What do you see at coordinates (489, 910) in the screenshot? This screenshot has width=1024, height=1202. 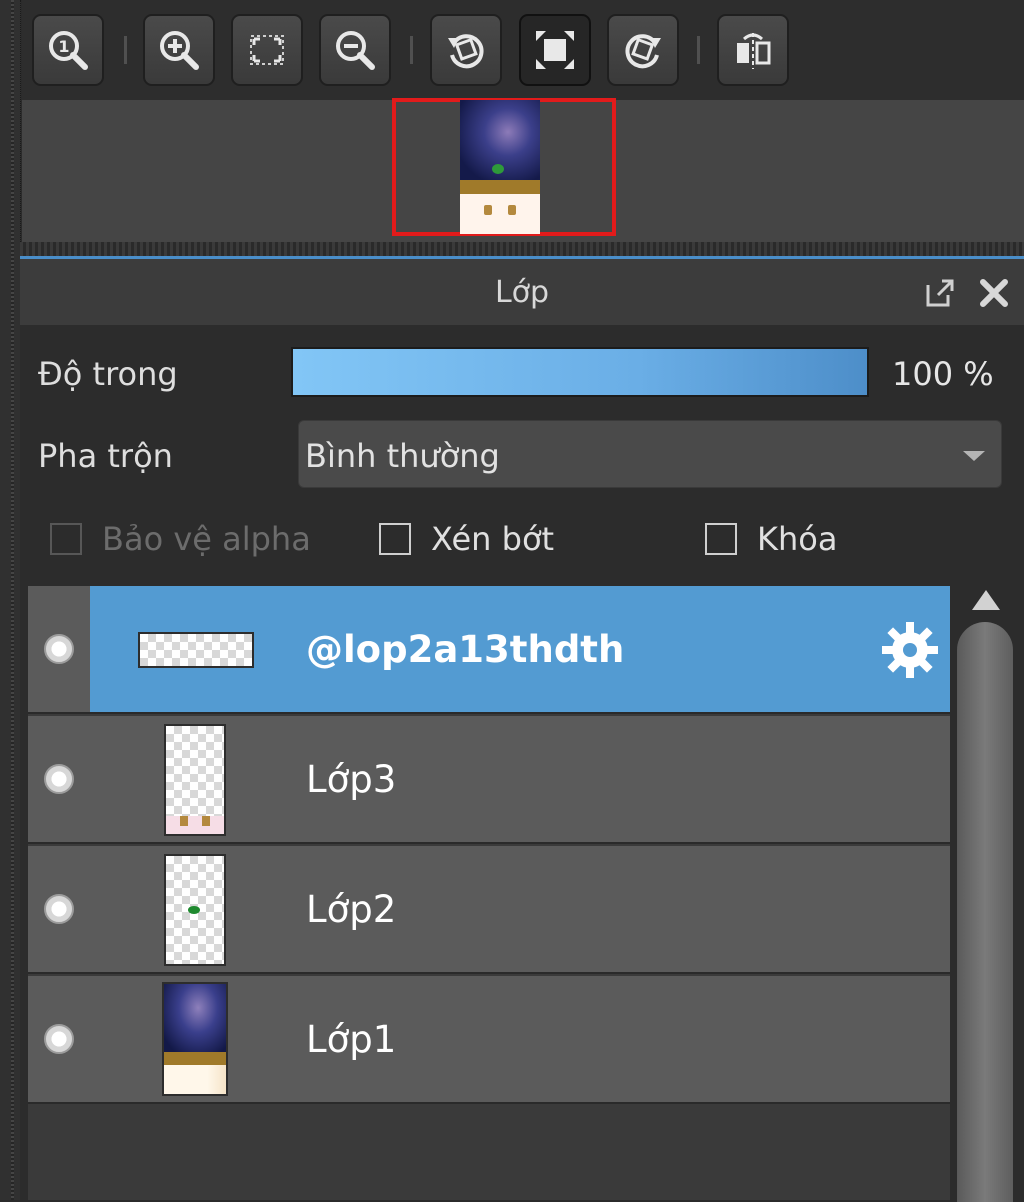 I see `layer-row: Lớp2` at bounding box center [489, 910].